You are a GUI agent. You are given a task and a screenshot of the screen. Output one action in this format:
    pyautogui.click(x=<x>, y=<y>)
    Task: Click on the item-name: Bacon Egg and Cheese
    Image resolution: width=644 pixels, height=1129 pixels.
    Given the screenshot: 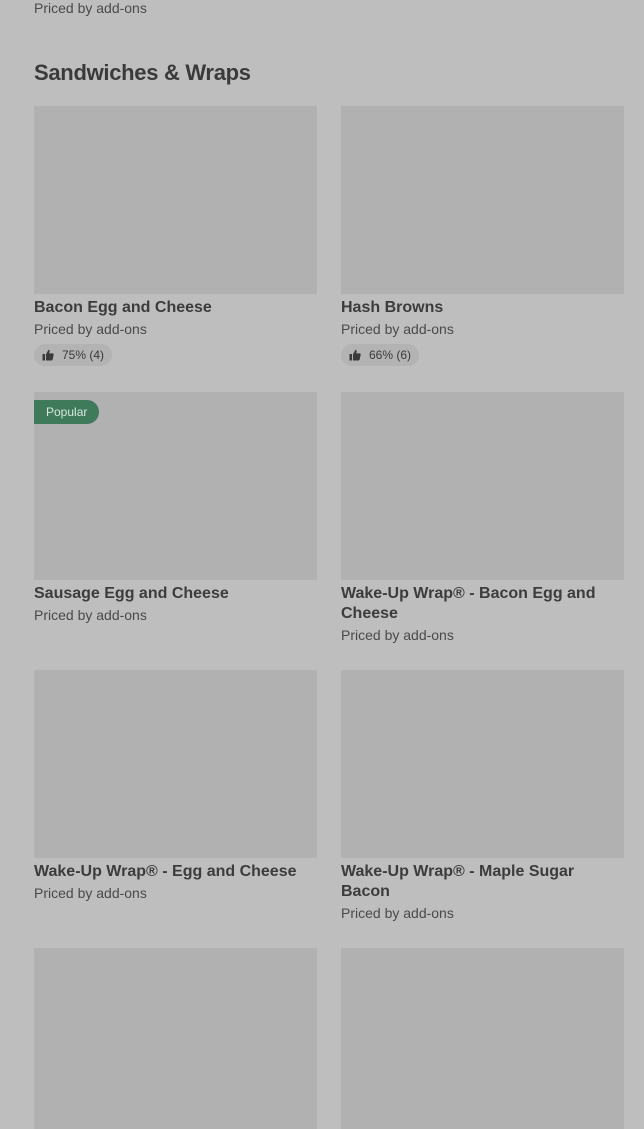 What is the action you would take?
    pyautogui.click(x=123, y=307)
    